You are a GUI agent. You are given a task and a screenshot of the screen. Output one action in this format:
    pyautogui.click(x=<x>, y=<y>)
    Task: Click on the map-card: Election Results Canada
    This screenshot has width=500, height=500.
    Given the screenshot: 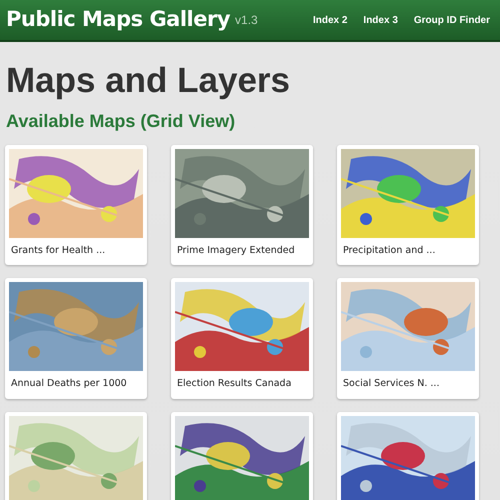 What is the action you would take?
    pyautogui.click(x=242, y=338)
    